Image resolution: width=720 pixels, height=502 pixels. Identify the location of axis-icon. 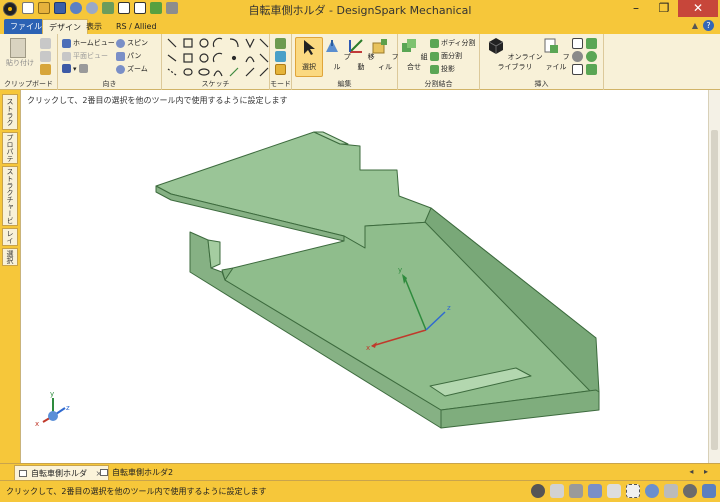
(577, 56).